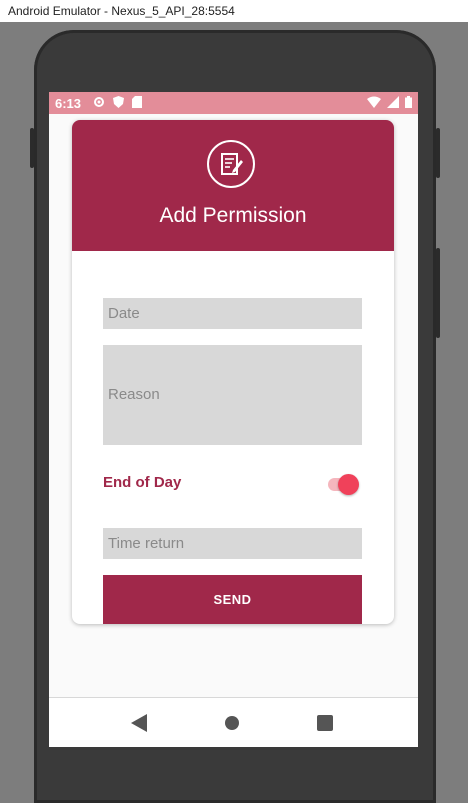 The height and width of the screenshot is (803, 468). What do you see at coordinates (438, 293) in the screenshot?
I see `device-volume-button` at bounding box center [438, 293].